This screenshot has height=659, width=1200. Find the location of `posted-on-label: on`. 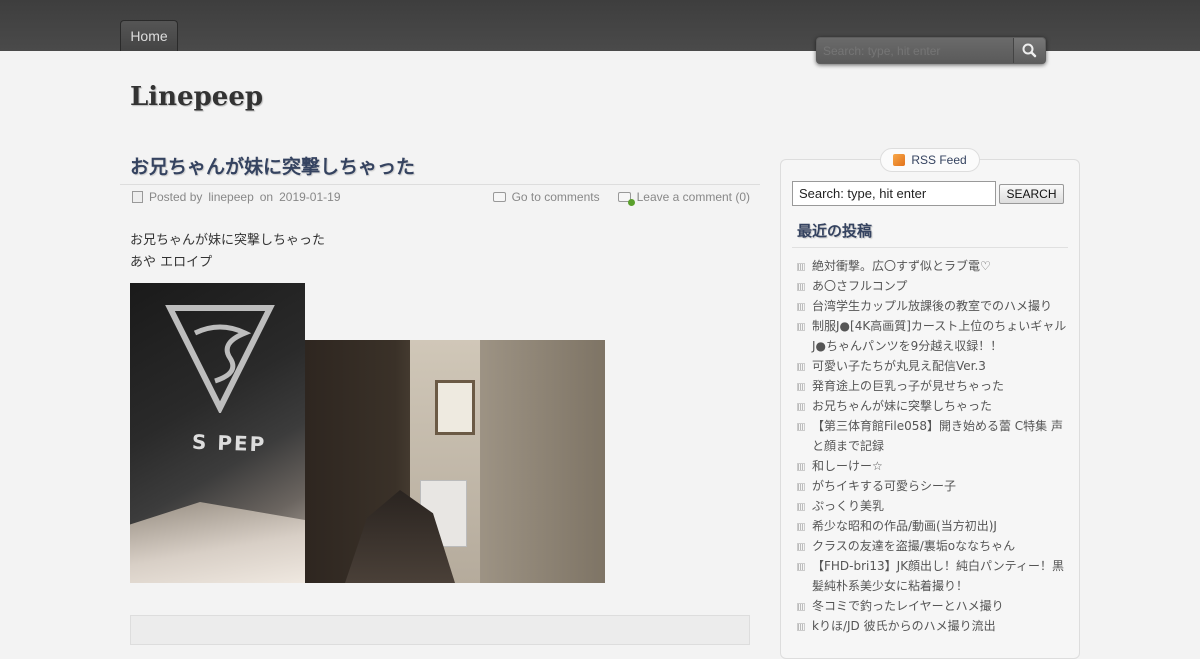

posted-on-label: on is located at coordinates (266, 197).